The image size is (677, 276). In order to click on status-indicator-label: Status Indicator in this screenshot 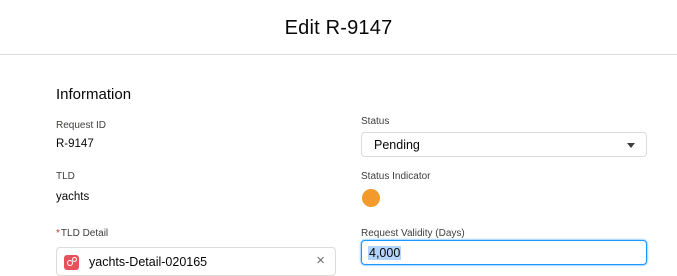, I will do `click(396, 176)`.